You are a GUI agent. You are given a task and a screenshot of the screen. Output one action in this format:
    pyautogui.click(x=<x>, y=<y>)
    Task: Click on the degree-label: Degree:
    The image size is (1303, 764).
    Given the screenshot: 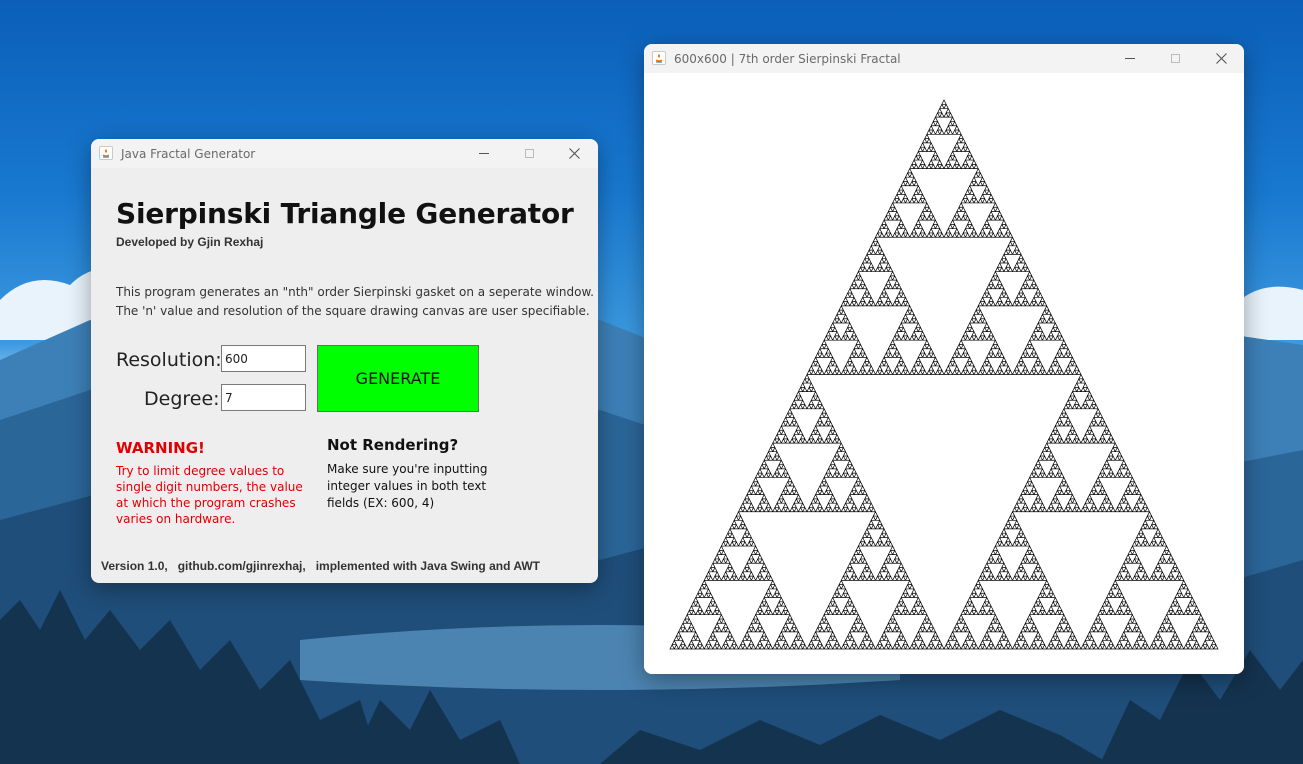 What is the action you would take?
    pyautogui.click(x=182, y=399)
    